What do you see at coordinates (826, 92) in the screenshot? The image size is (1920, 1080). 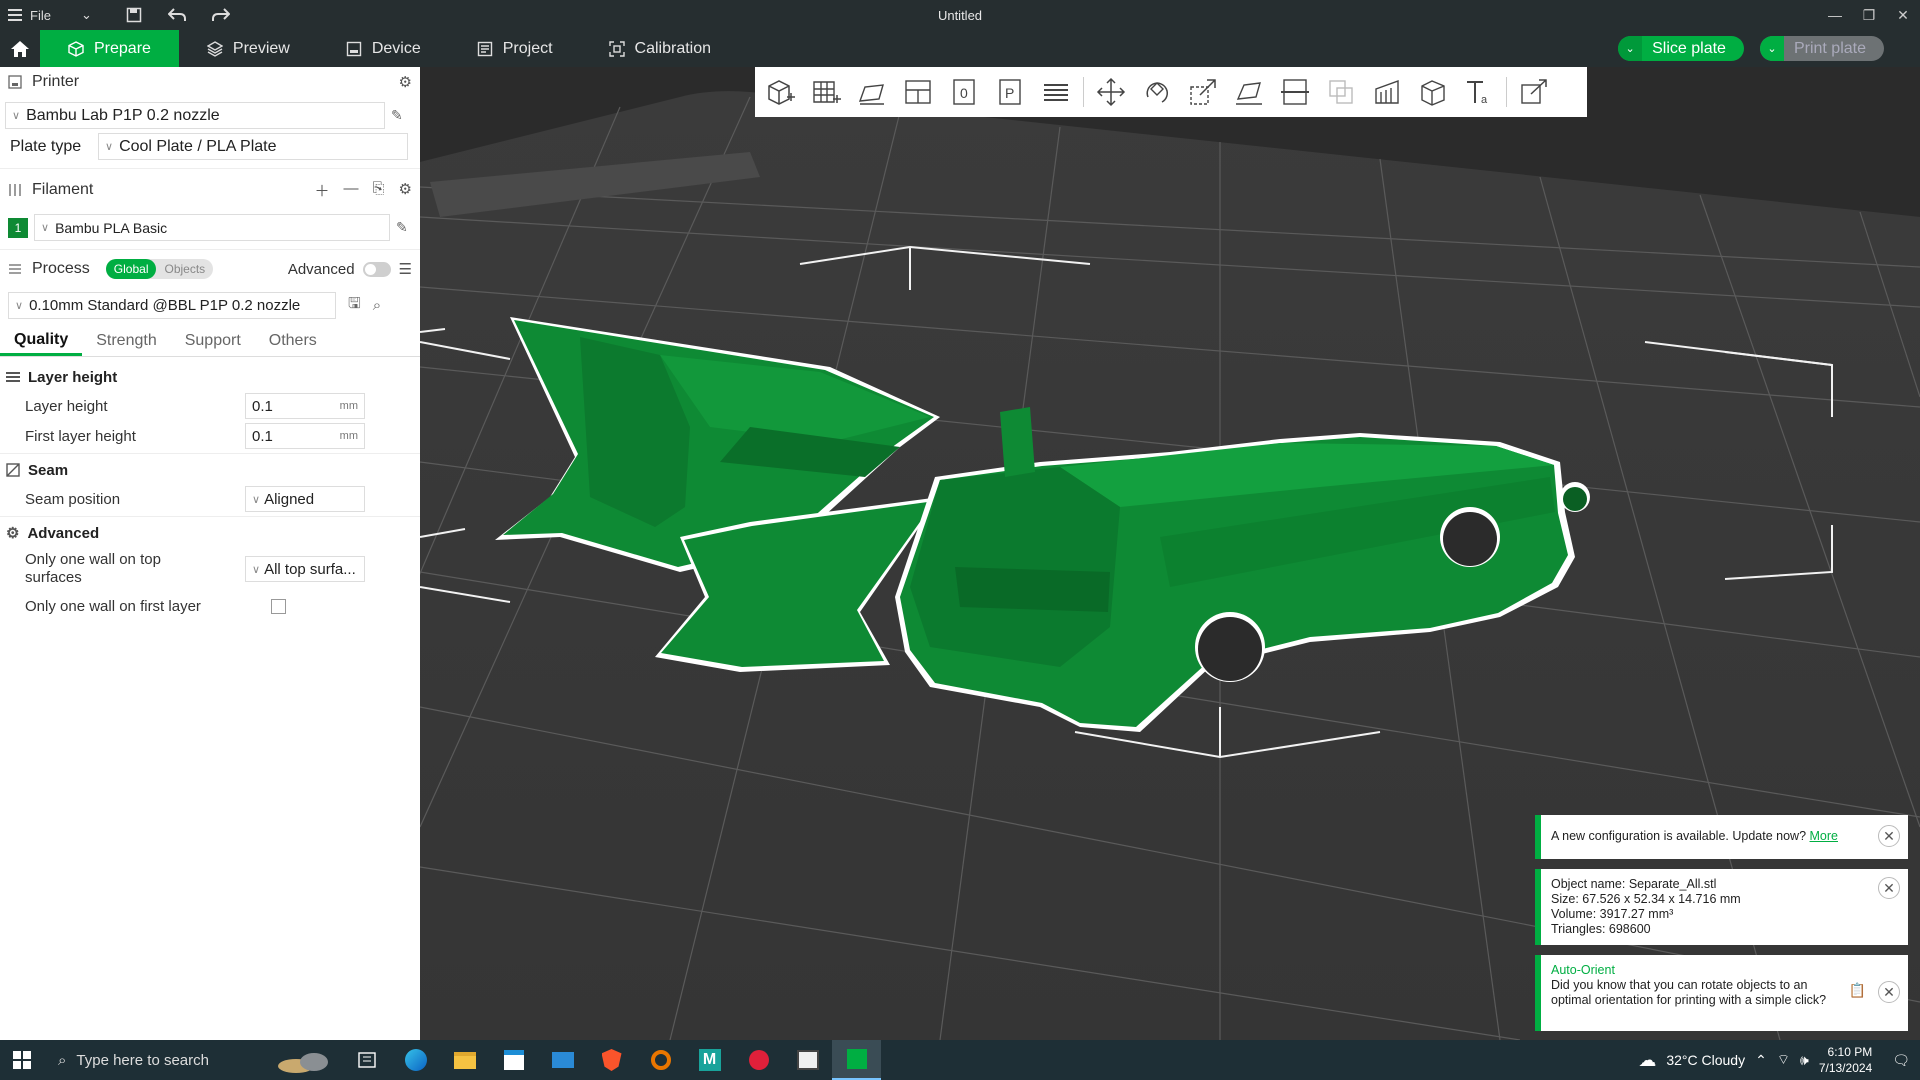 I see `add-plate-icon` at bounding box center [826, 92].